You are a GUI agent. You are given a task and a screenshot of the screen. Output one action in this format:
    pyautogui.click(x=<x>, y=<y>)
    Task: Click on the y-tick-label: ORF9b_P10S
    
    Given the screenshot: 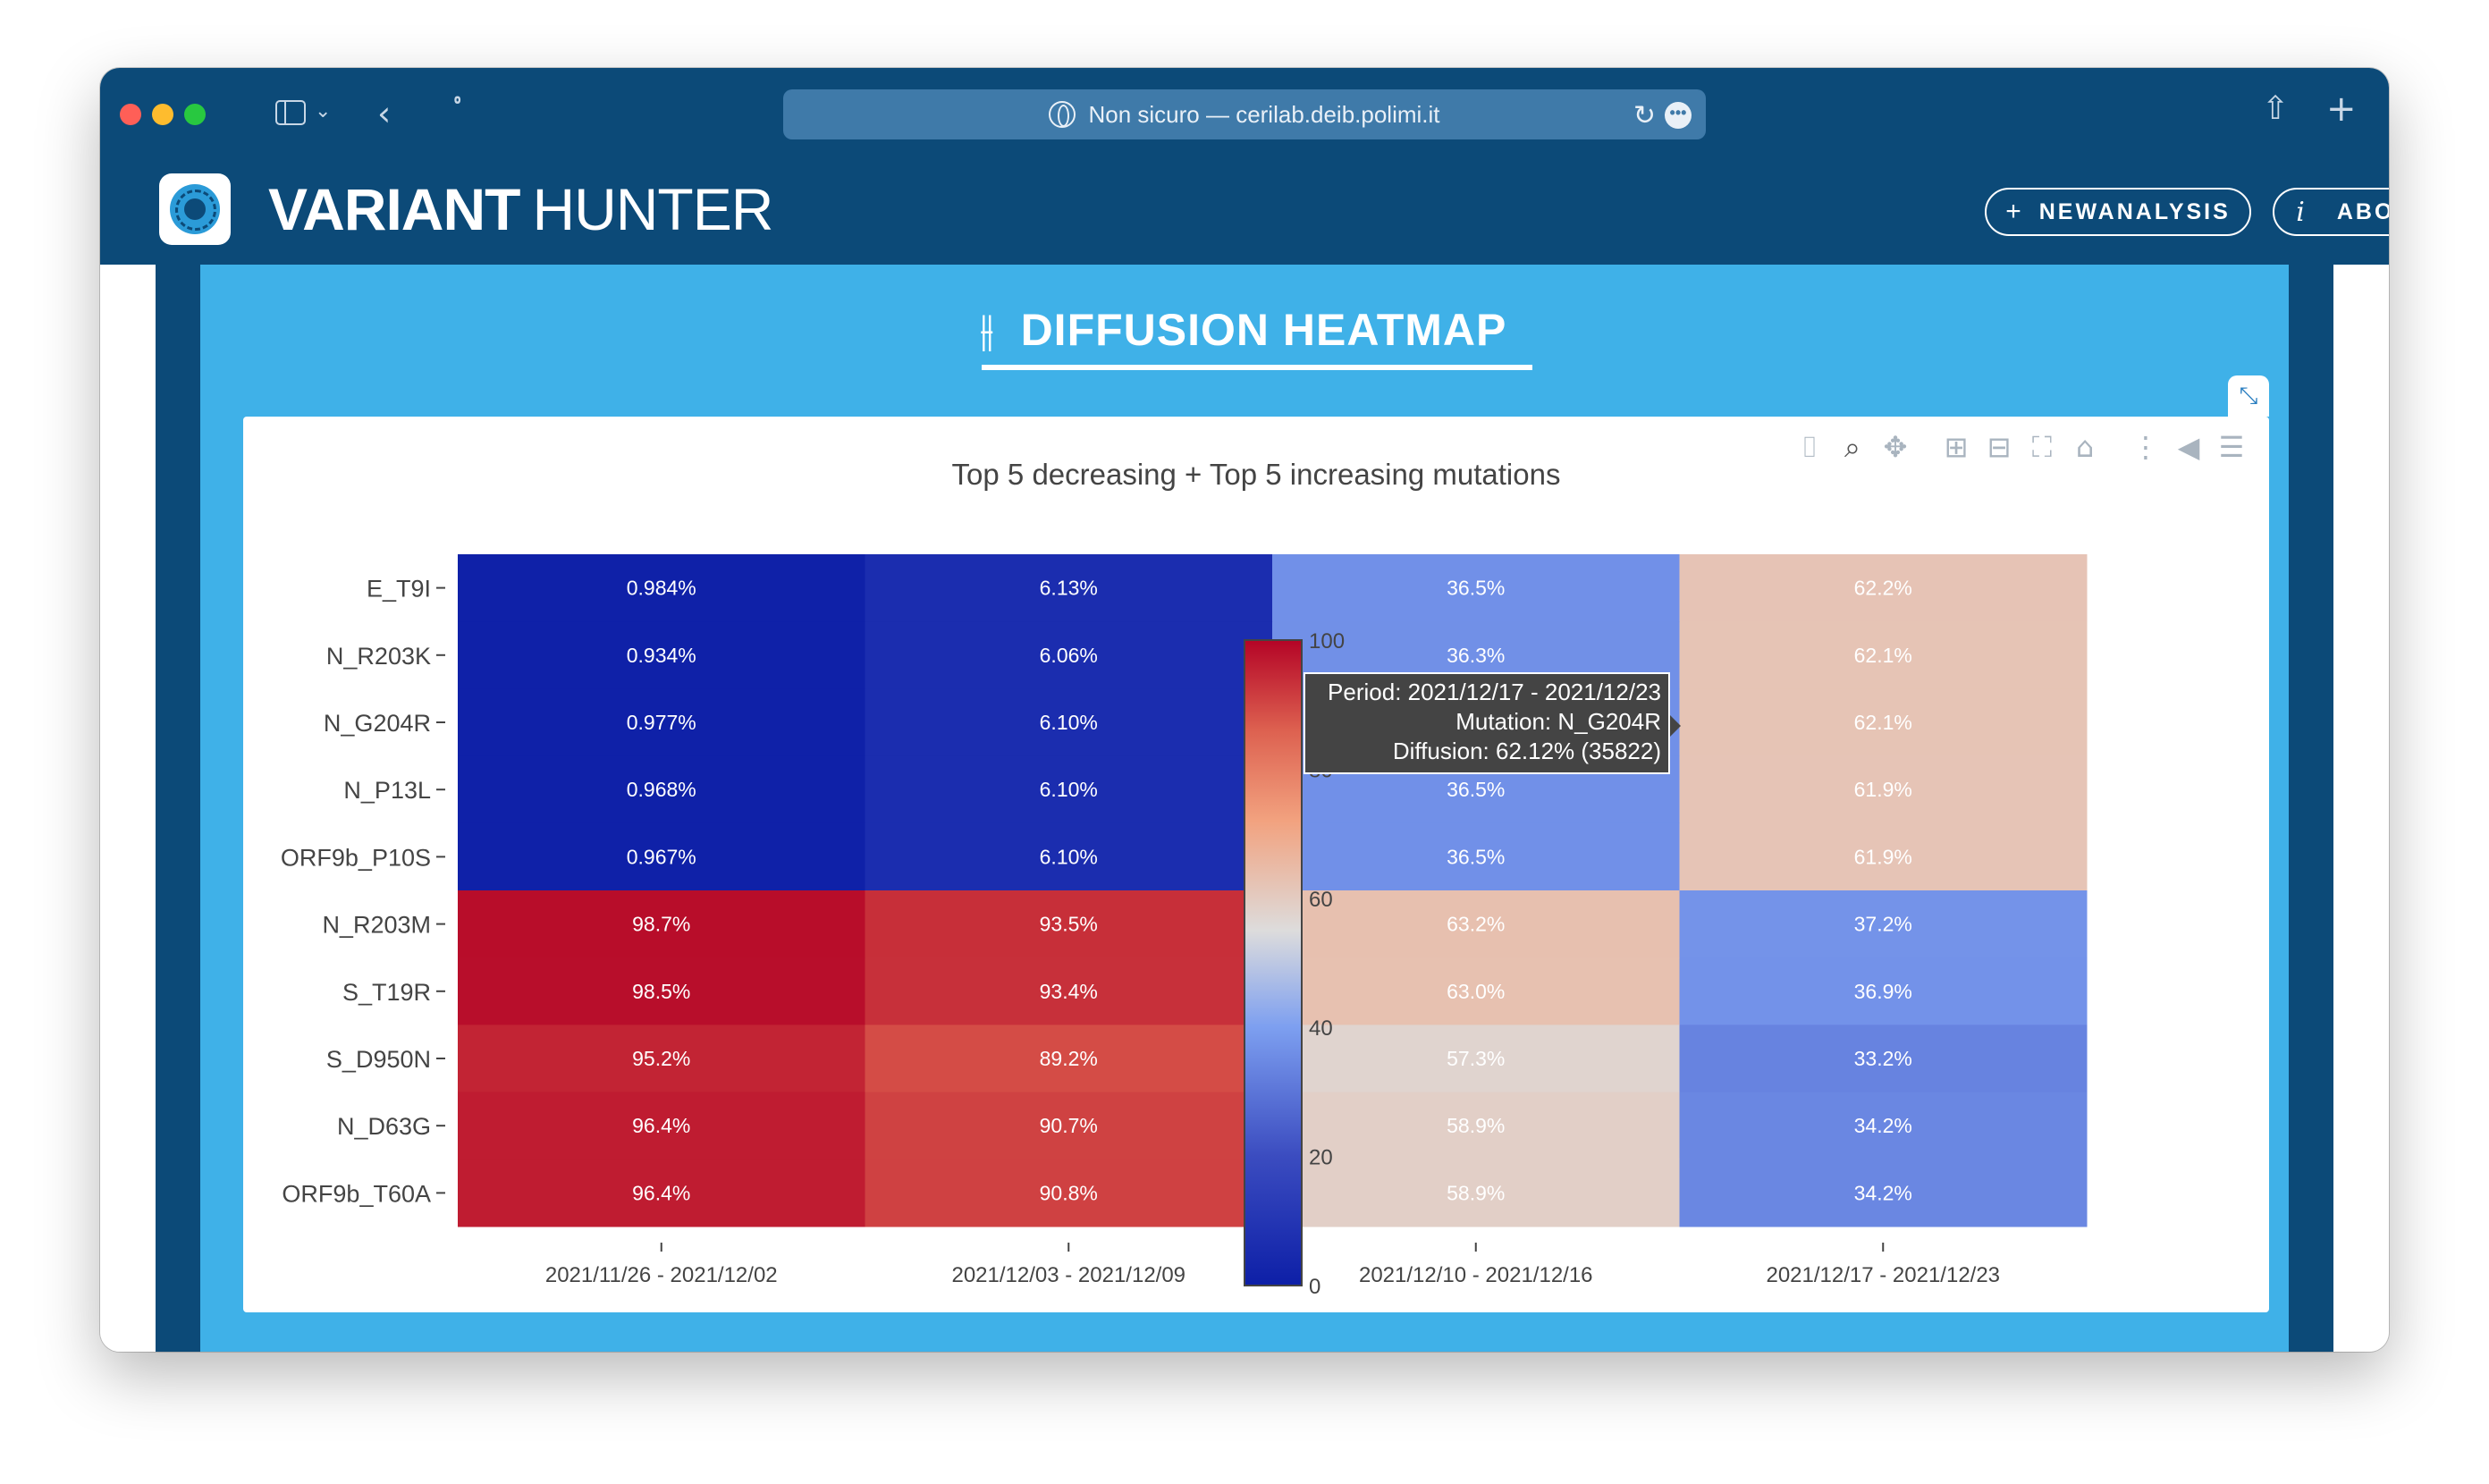 What is the action you would take?
    pyautogui.click(x=356, y=857)
    